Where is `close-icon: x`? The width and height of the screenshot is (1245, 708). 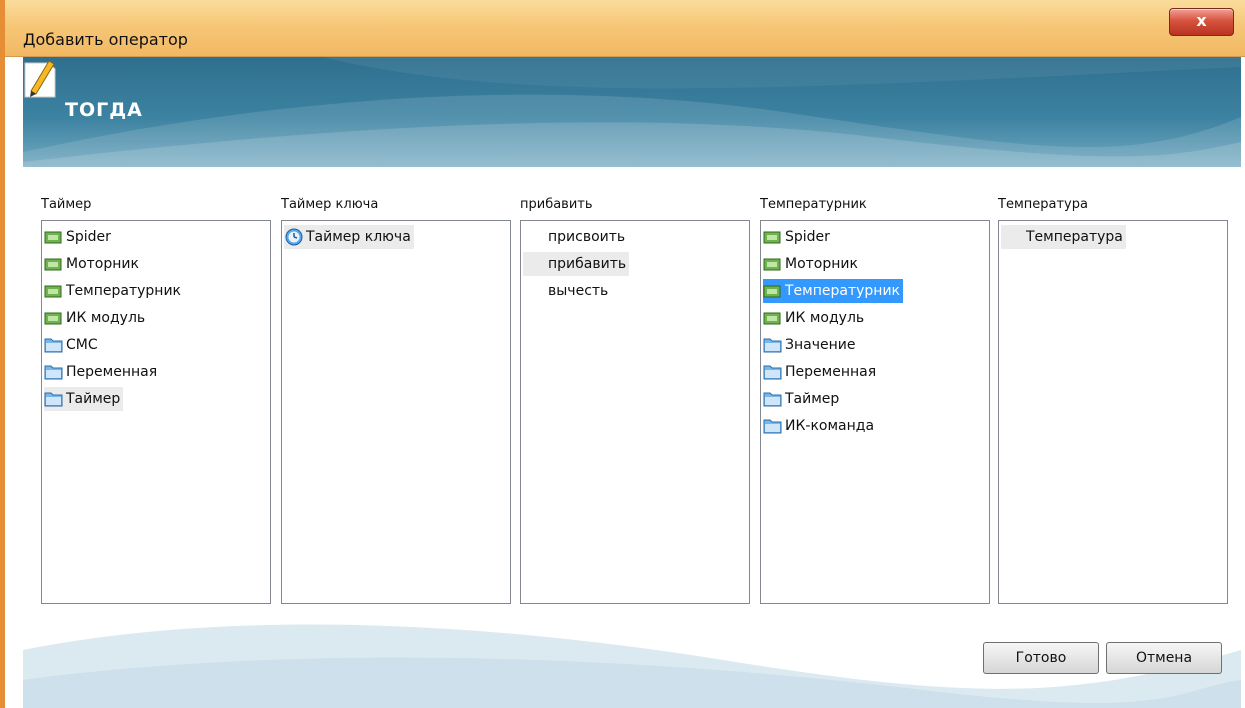 close-icon: x is located at coordinates (1201, 20).